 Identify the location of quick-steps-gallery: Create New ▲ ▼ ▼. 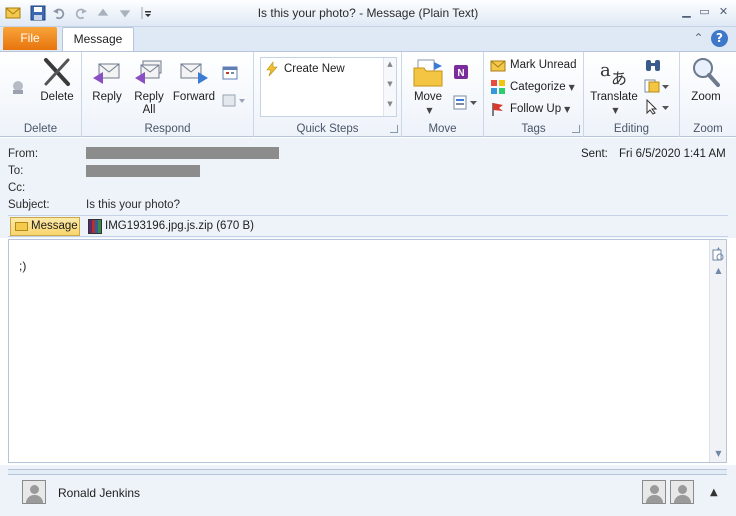
(328, 87).